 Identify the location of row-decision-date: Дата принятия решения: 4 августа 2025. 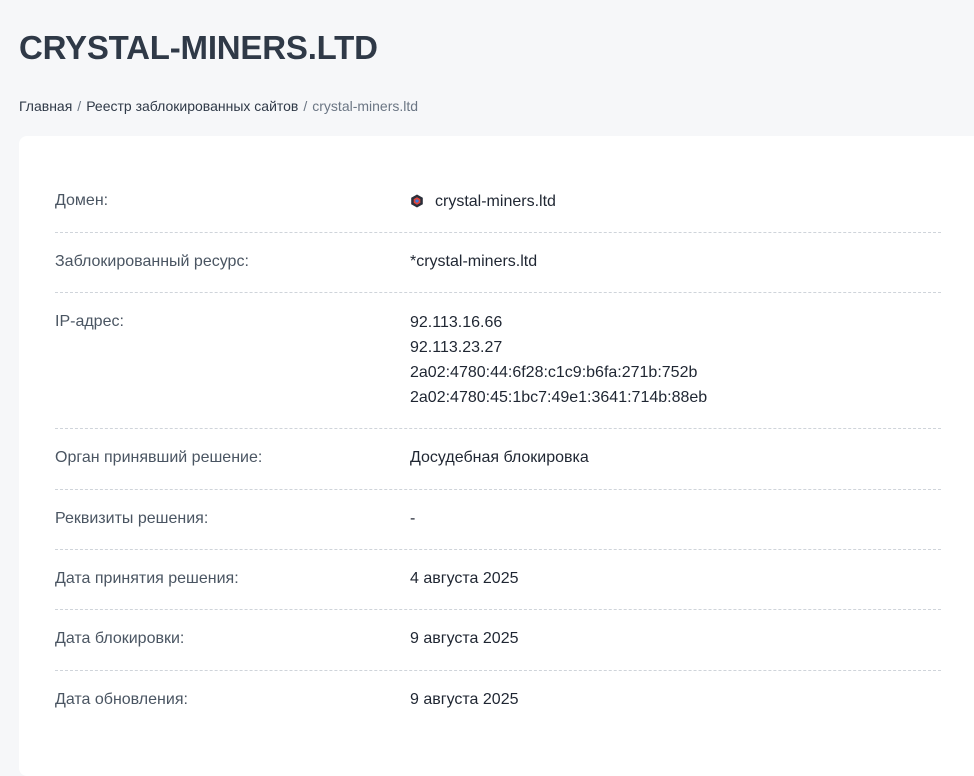
(498, 580).